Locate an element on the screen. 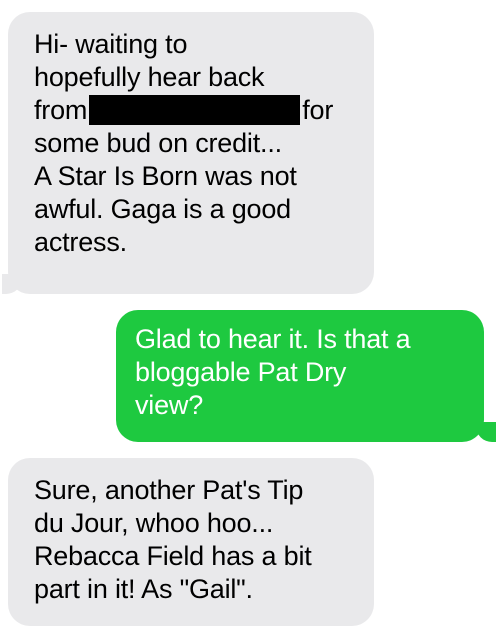  message-text-fragment: from is located at coordinates (61, 110).